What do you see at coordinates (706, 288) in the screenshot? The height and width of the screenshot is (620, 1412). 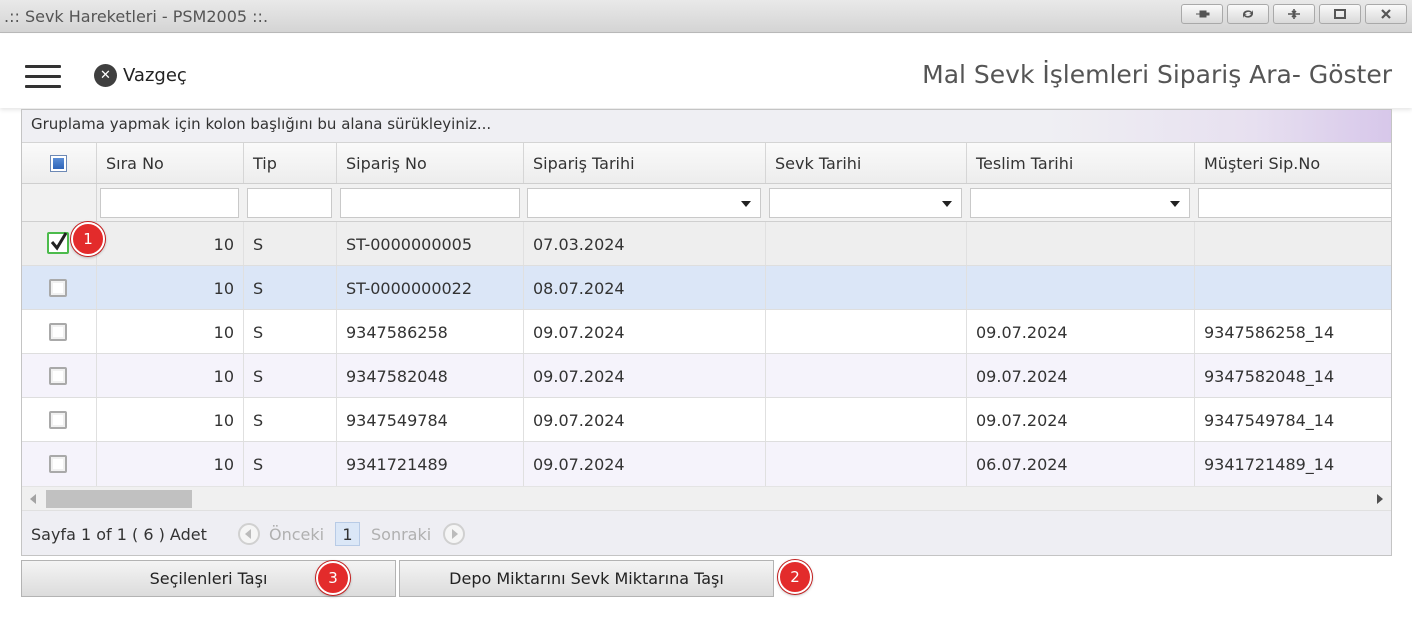 I see `table-row: 10 S ST-0000000022 08.07.2024` at bounding box center [706, 288].